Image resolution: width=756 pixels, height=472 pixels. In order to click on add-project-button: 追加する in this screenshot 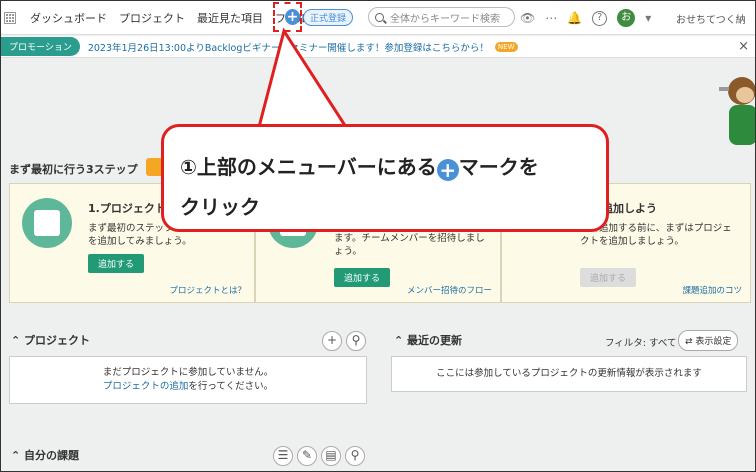, I will do `click(116, 263)`.